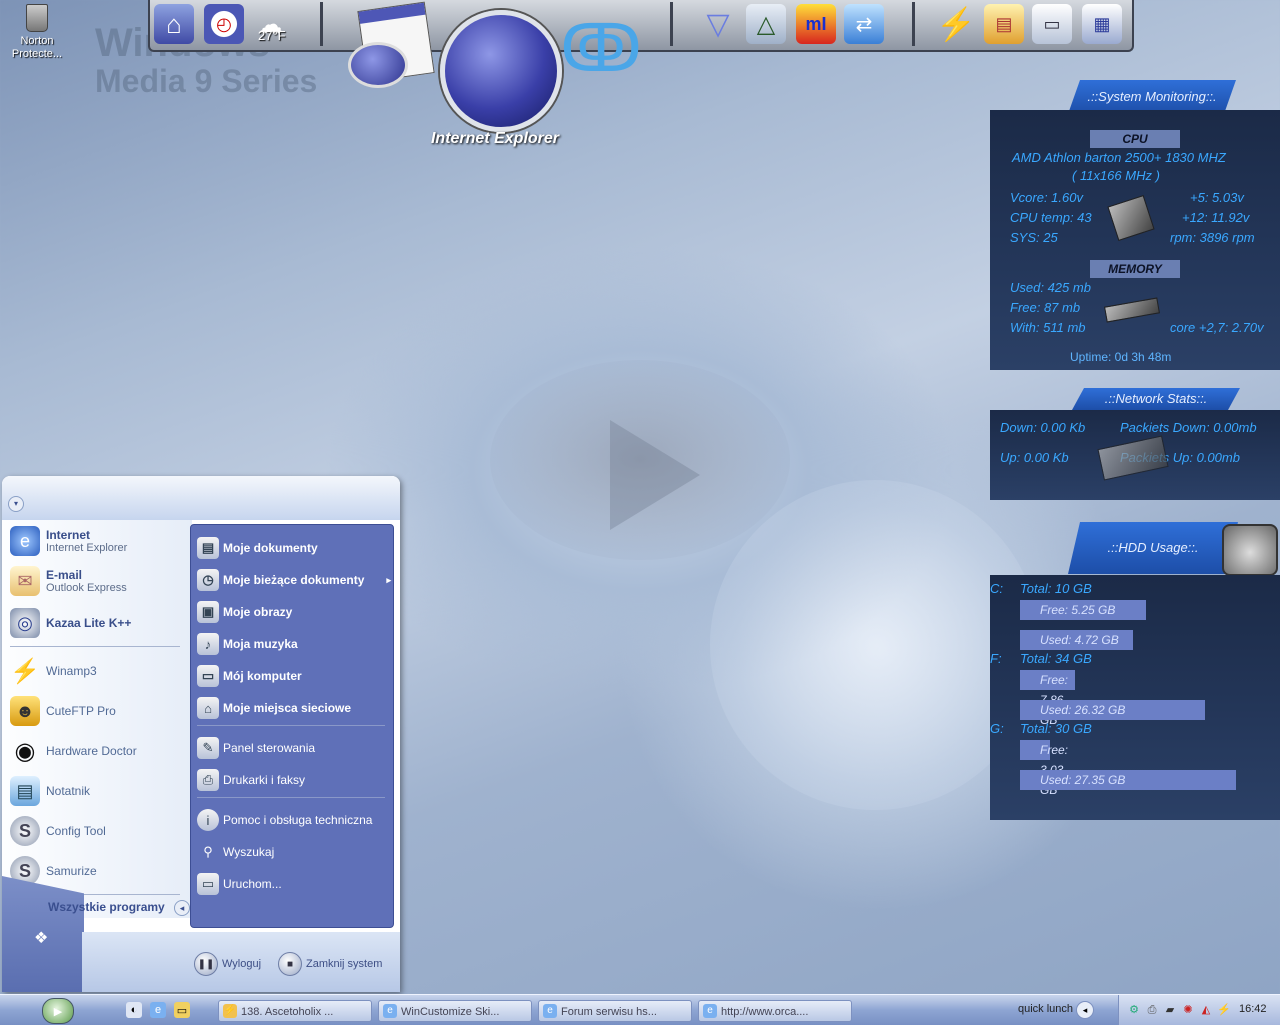 This screenshot has width=1280, height=1025. Describe the element at coordinates (158, 1010) in the screenshot. I see `quicklaunch-ie-icon: e` at that location.